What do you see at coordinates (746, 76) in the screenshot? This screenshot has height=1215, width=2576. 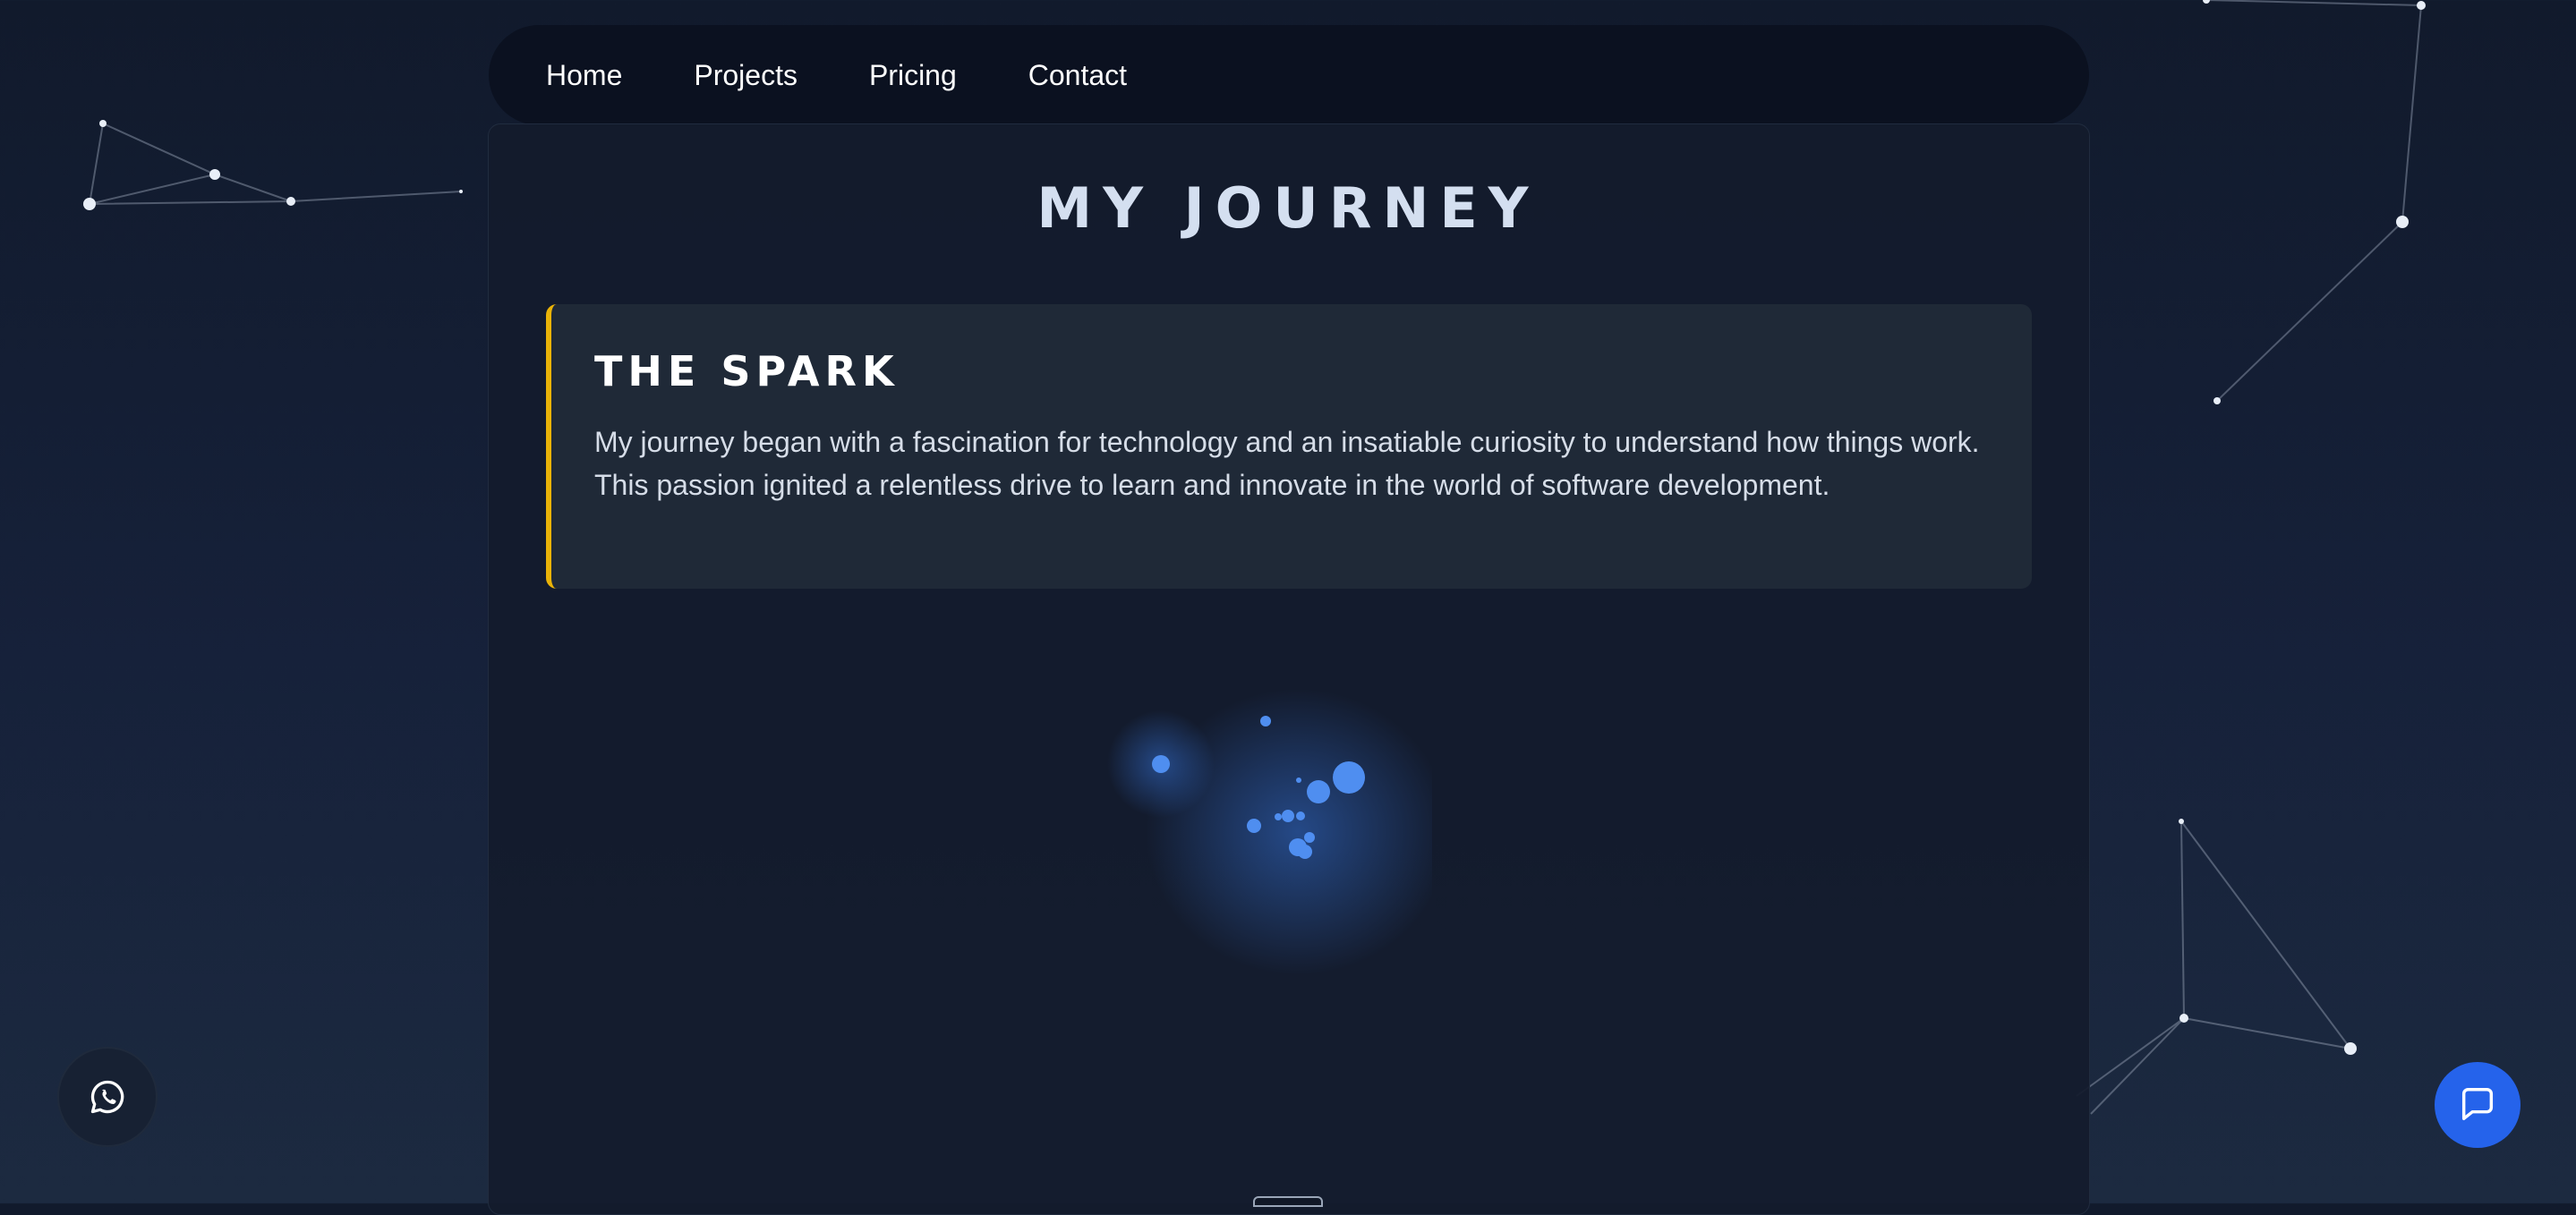 I see `nav-projects: Projects` at bounding box center [746, 76].